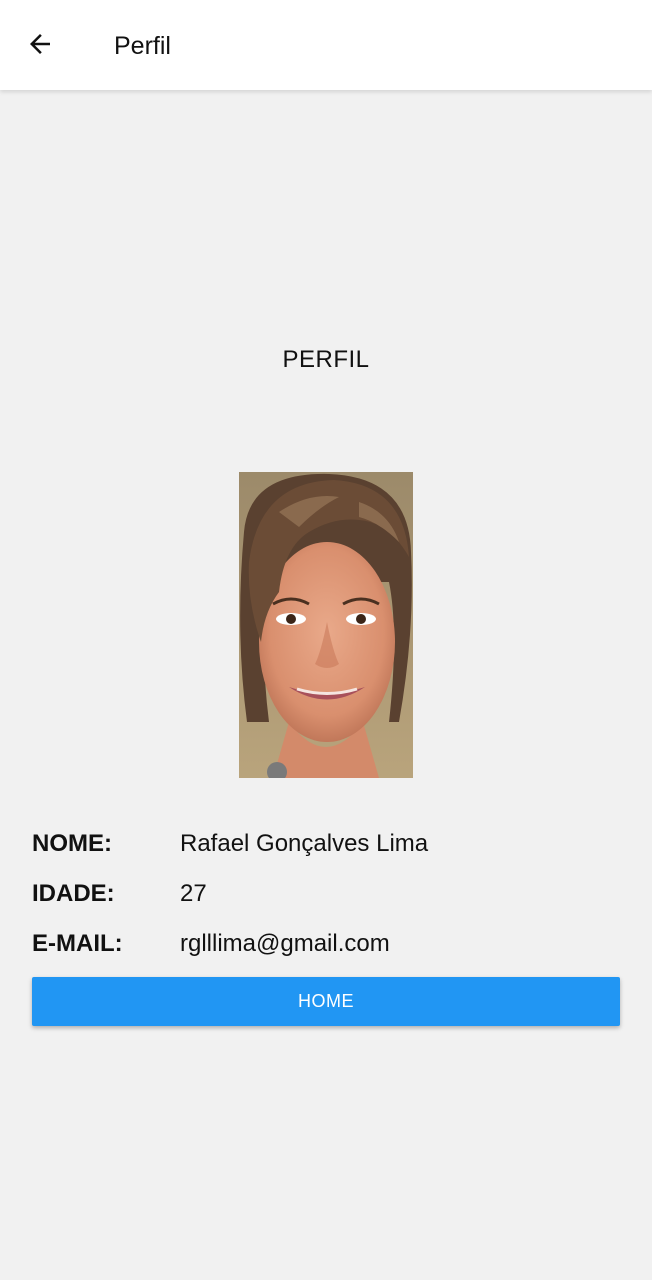  I want to click on page-heading: PERFIL, so click(326, 359).